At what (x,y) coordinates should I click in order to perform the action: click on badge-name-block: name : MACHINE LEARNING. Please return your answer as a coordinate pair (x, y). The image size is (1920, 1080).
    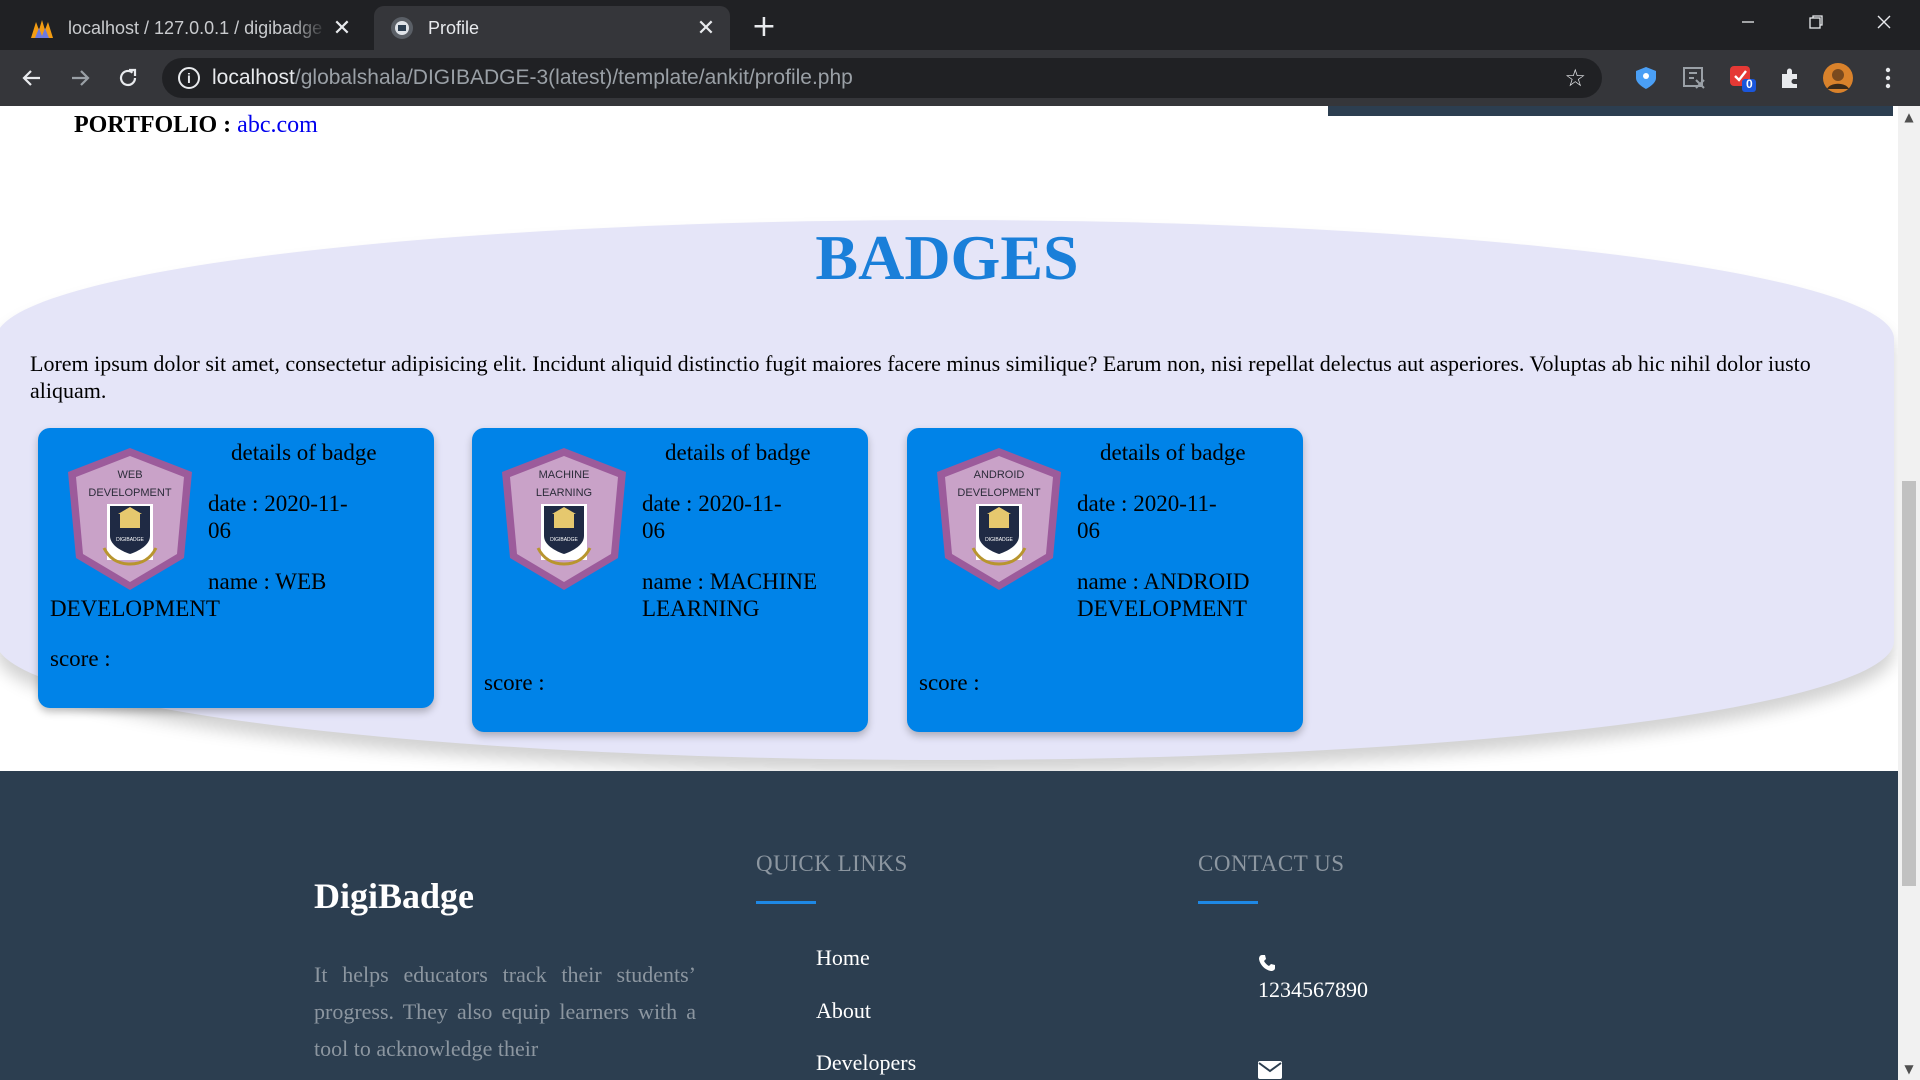
    Looking at the image, I should click on (669, 595).